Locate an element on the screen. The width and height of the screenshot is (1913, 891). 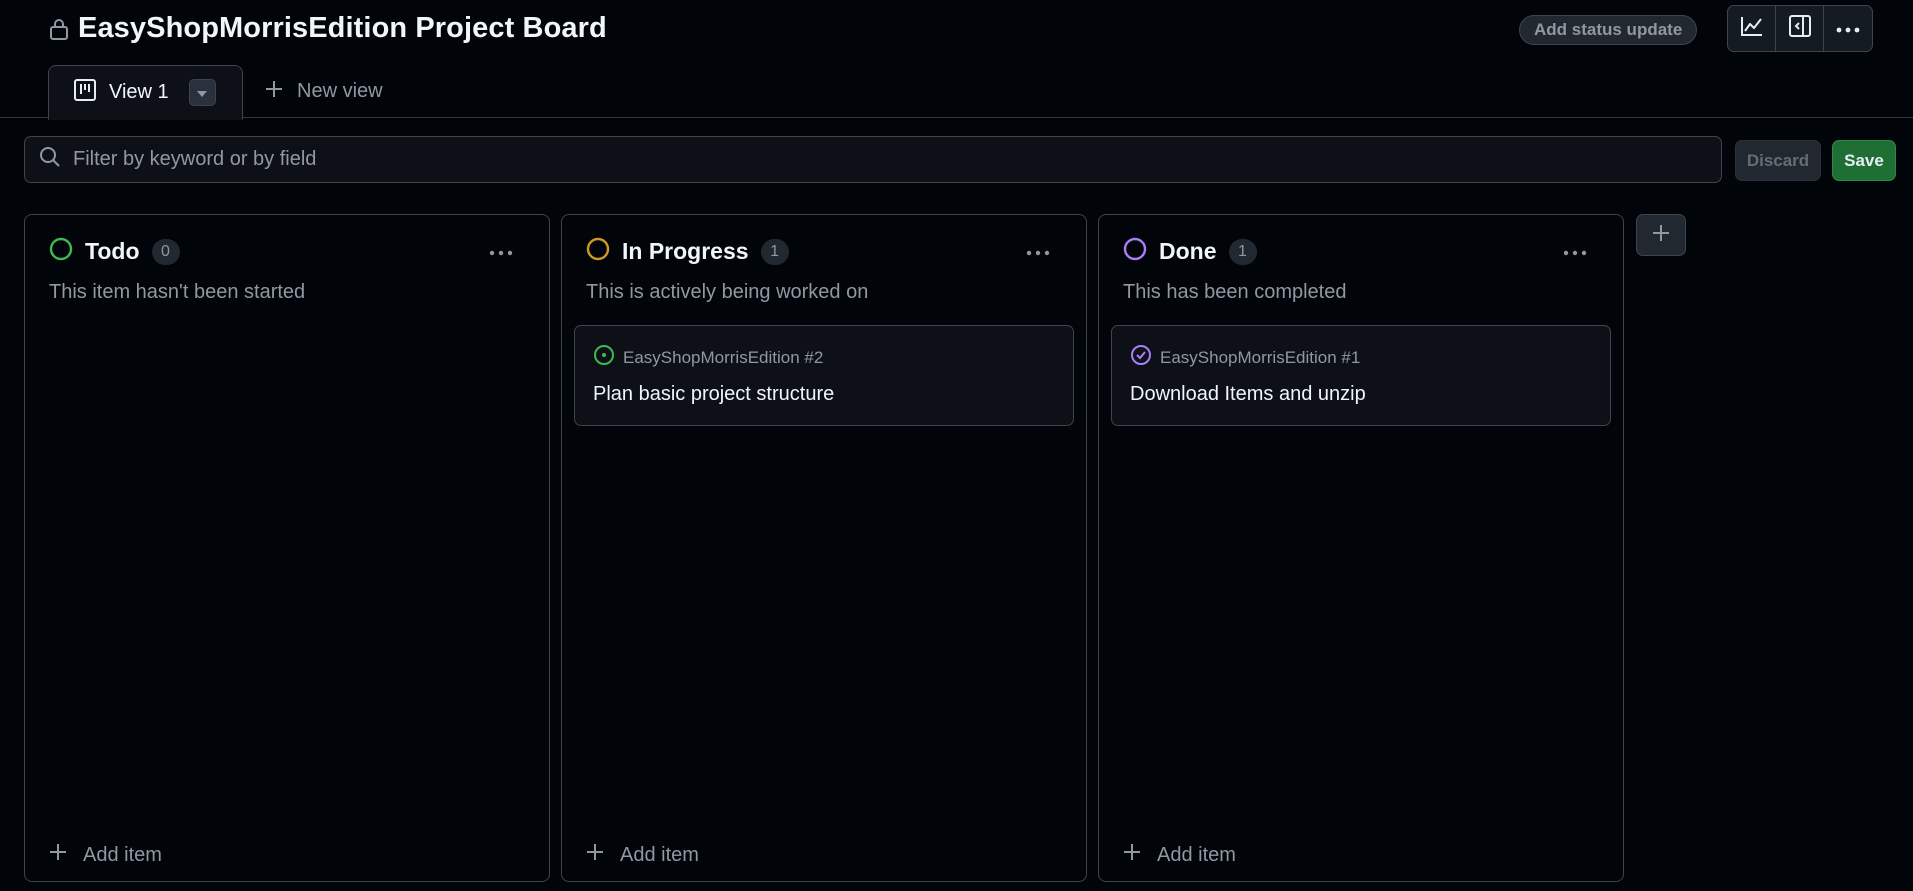
issue-reference: EasyShopMorrisEdition #1 is located at coordinates (1245, 357).